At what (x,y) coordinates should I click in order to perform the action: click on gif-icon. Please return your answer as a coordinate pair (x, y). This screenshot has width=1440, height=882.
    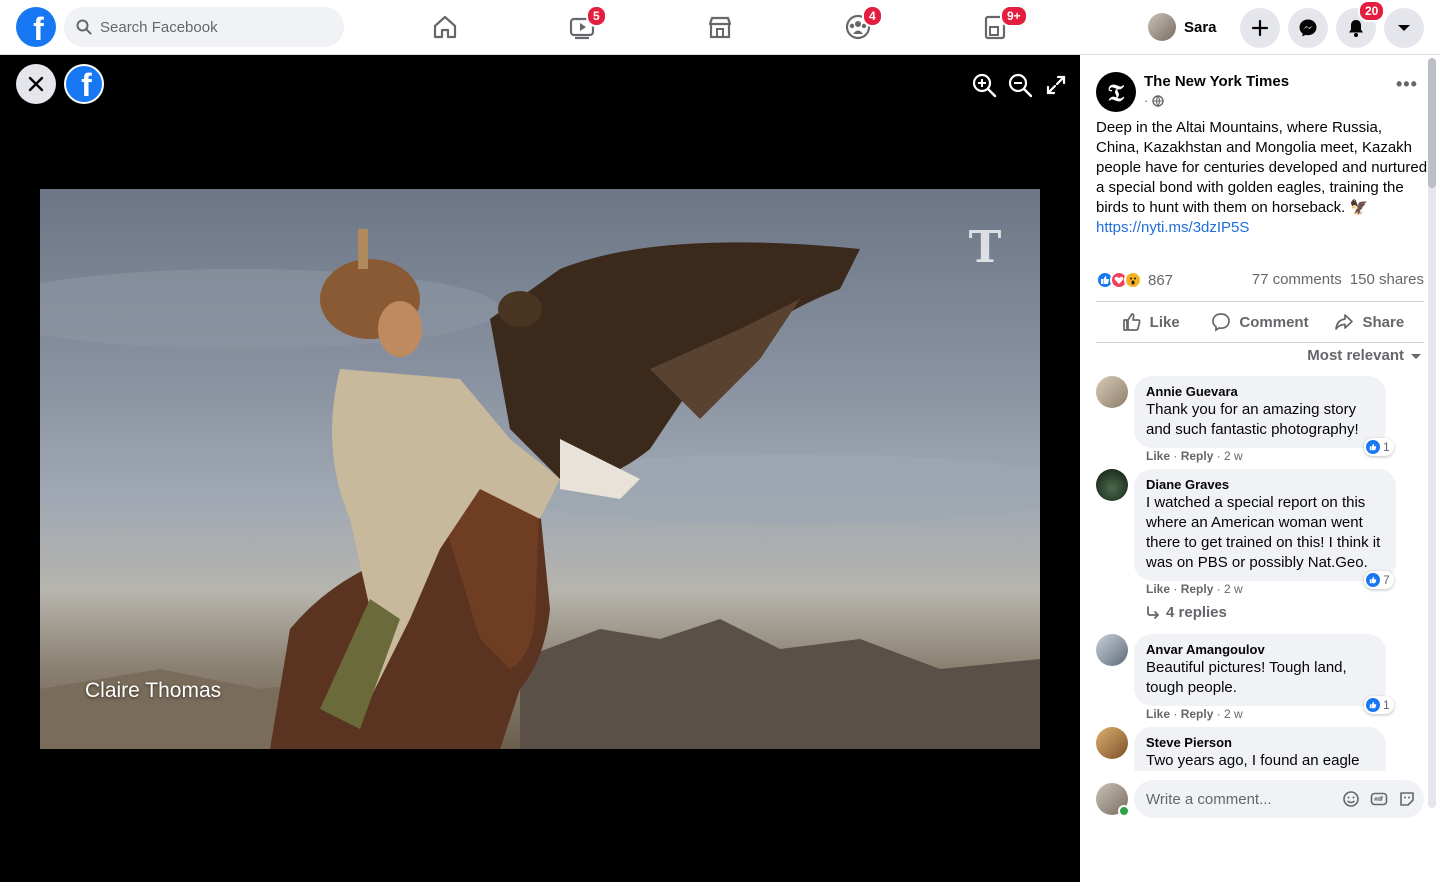
    Looking at the image, I should click on (1379, 799).